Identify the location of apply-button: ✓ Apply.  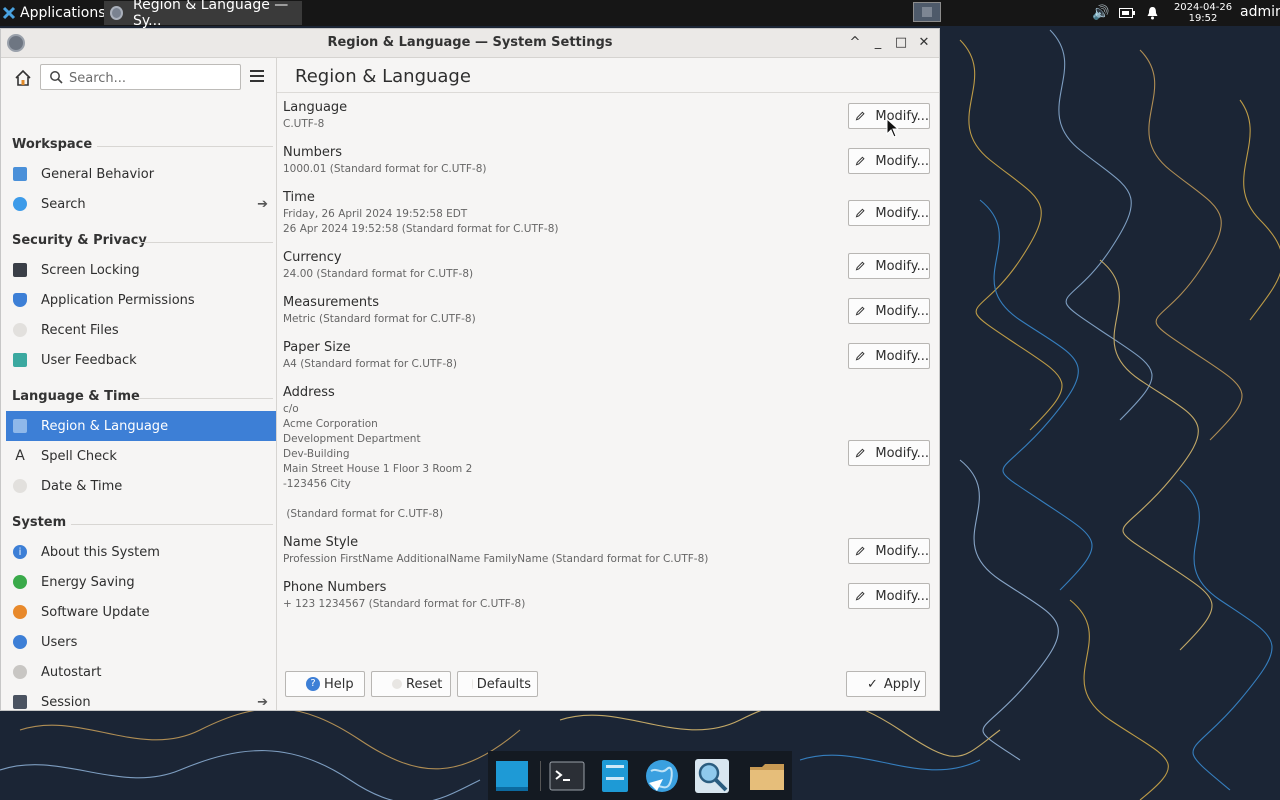
(886, 684).